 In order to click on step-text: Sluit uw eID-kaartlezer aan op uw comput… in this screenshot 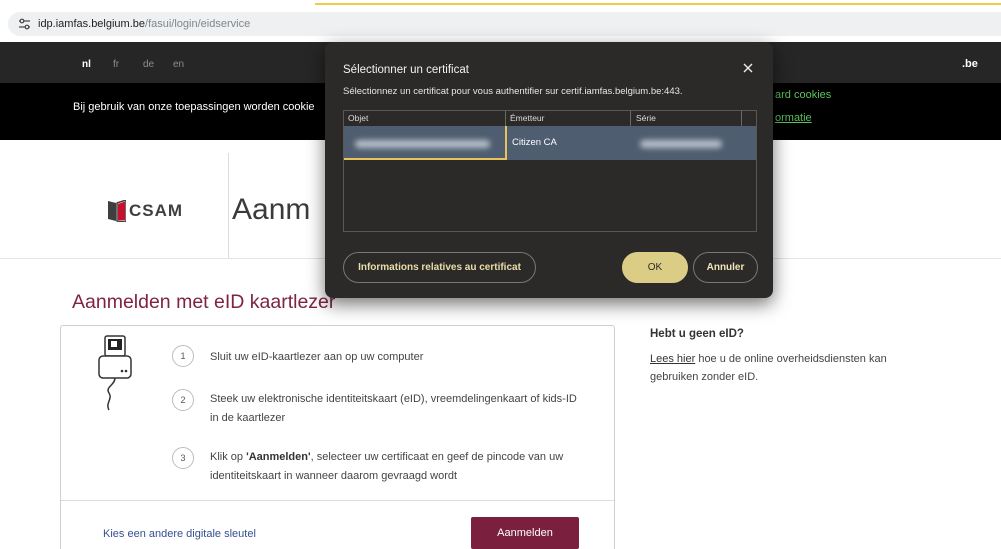, I will do `click(317, 357)`.